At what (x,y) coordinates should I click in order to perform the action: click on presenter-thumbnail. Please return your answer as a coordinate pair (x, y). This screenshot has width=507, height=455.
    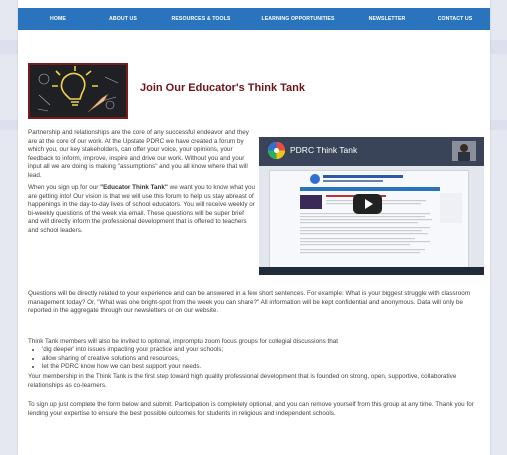
    Looking at the image, I should click on (464, 151).